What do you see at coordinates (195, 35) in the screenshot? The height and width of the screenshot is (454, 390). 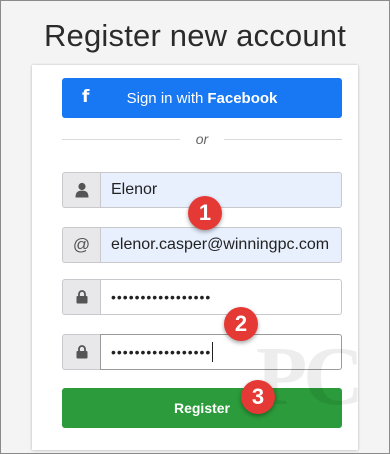 I see `page-title: Register new account` at bounding box center [195, 35].